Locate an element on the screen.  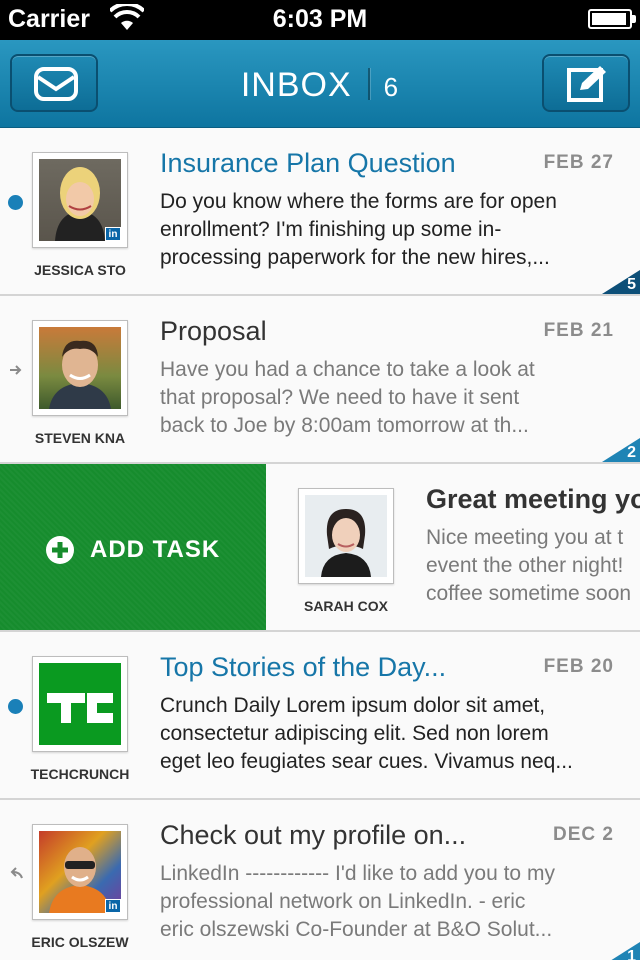
battery-icon is located at coordinates (612, 19).